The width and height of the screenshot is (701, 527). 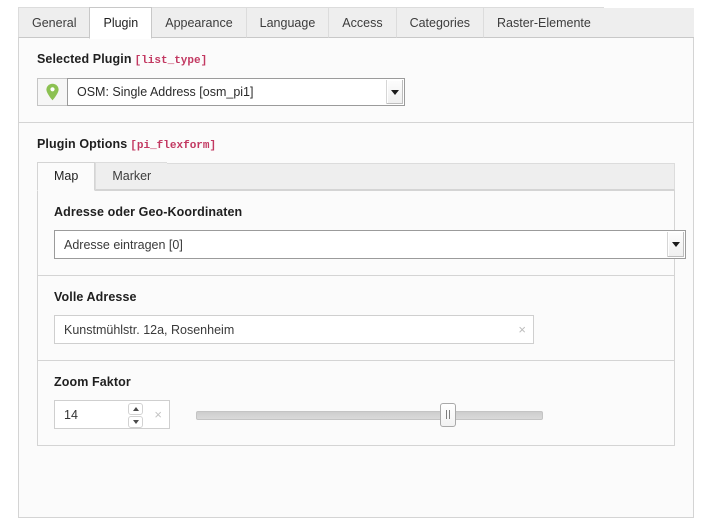 What do you see at coordinates (171, 61) in the screenshot?
I see `selected-plugin-field-code: [list_type]` at bounding box center [171, 61].